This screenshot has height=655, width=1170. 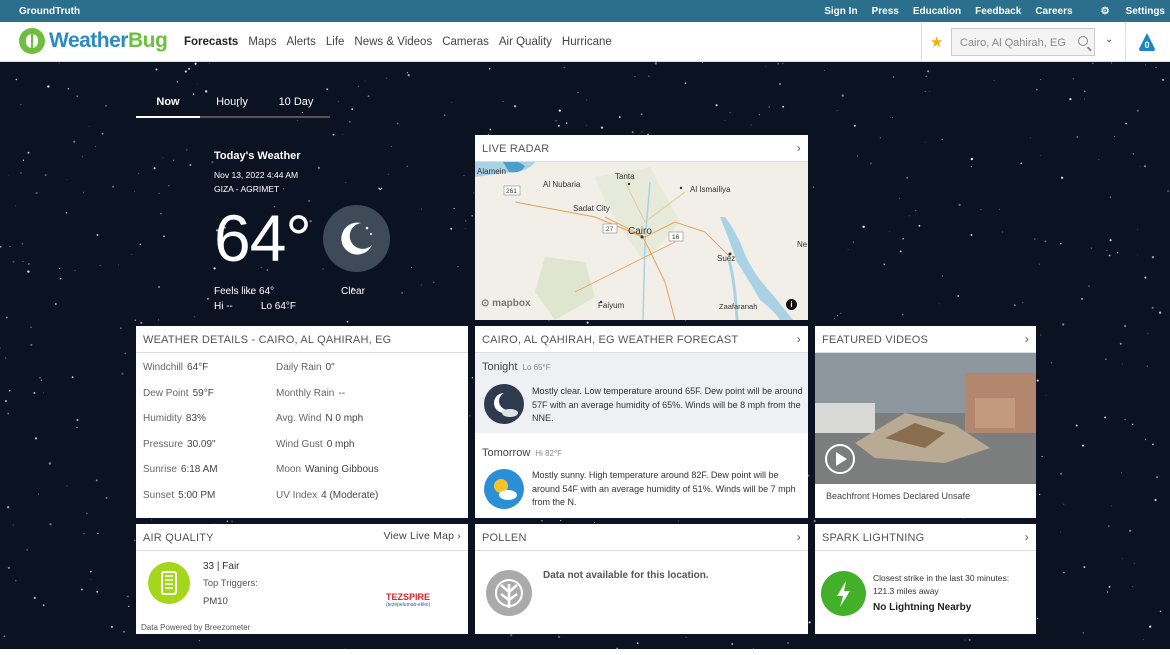 What do you see at coordinates (1053, 11) in the screenshot?
I see `careers-link: Careers` at bounding box center [1053, 11].